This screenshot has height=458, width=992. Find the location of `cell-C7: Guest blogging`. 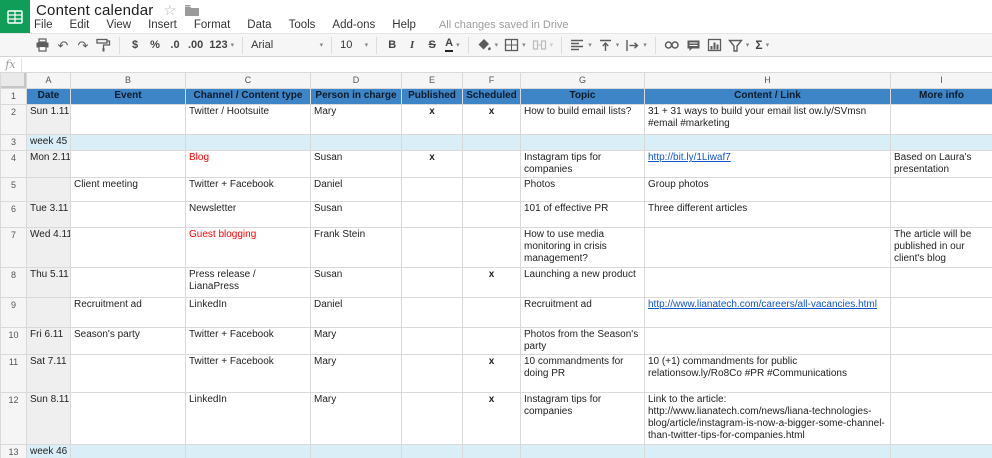

cell-C7: Guest blogging is located at coordinates (248, 247).